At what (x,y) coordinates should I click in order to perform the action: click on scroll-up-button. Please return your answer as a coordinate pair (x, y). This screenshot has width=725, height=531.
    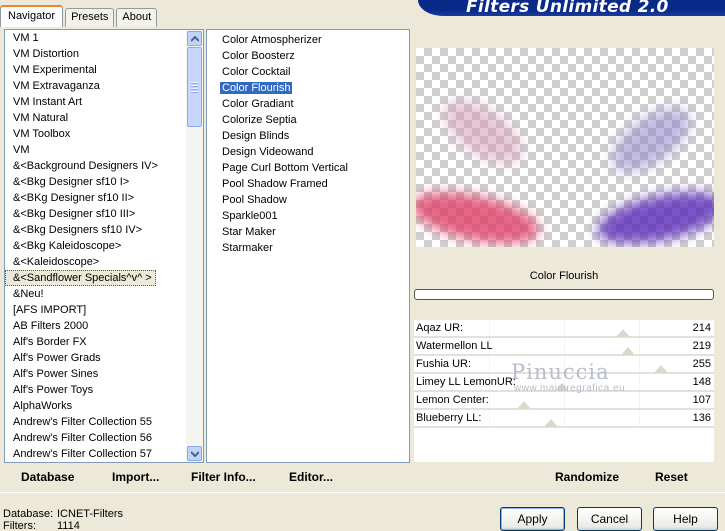
    Looking at the image, I should click on (194, 38).